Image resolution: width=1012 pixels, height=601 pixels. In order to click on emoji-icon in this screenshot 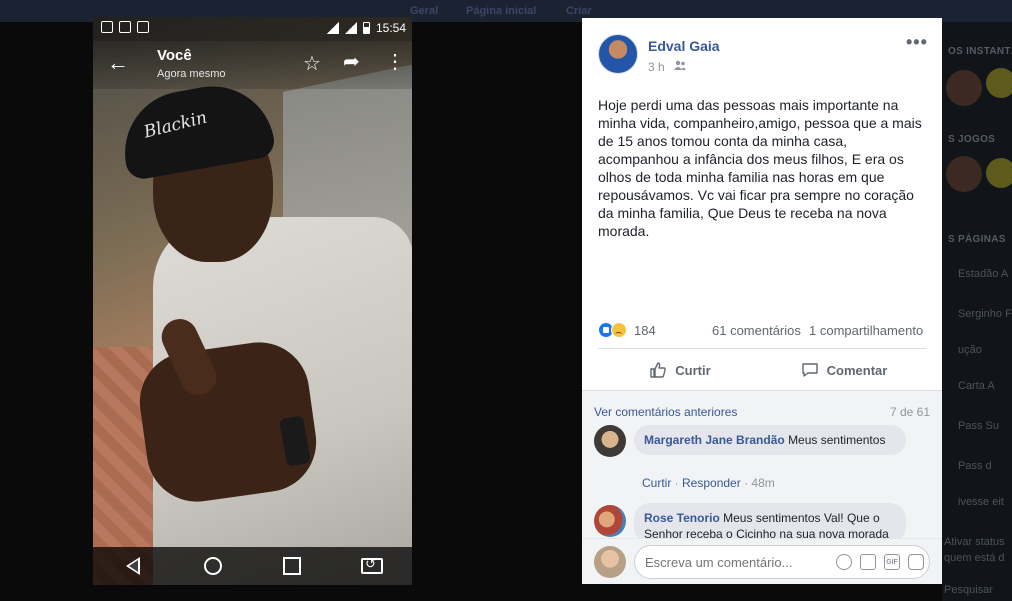, I will do `click(844, 562)`.